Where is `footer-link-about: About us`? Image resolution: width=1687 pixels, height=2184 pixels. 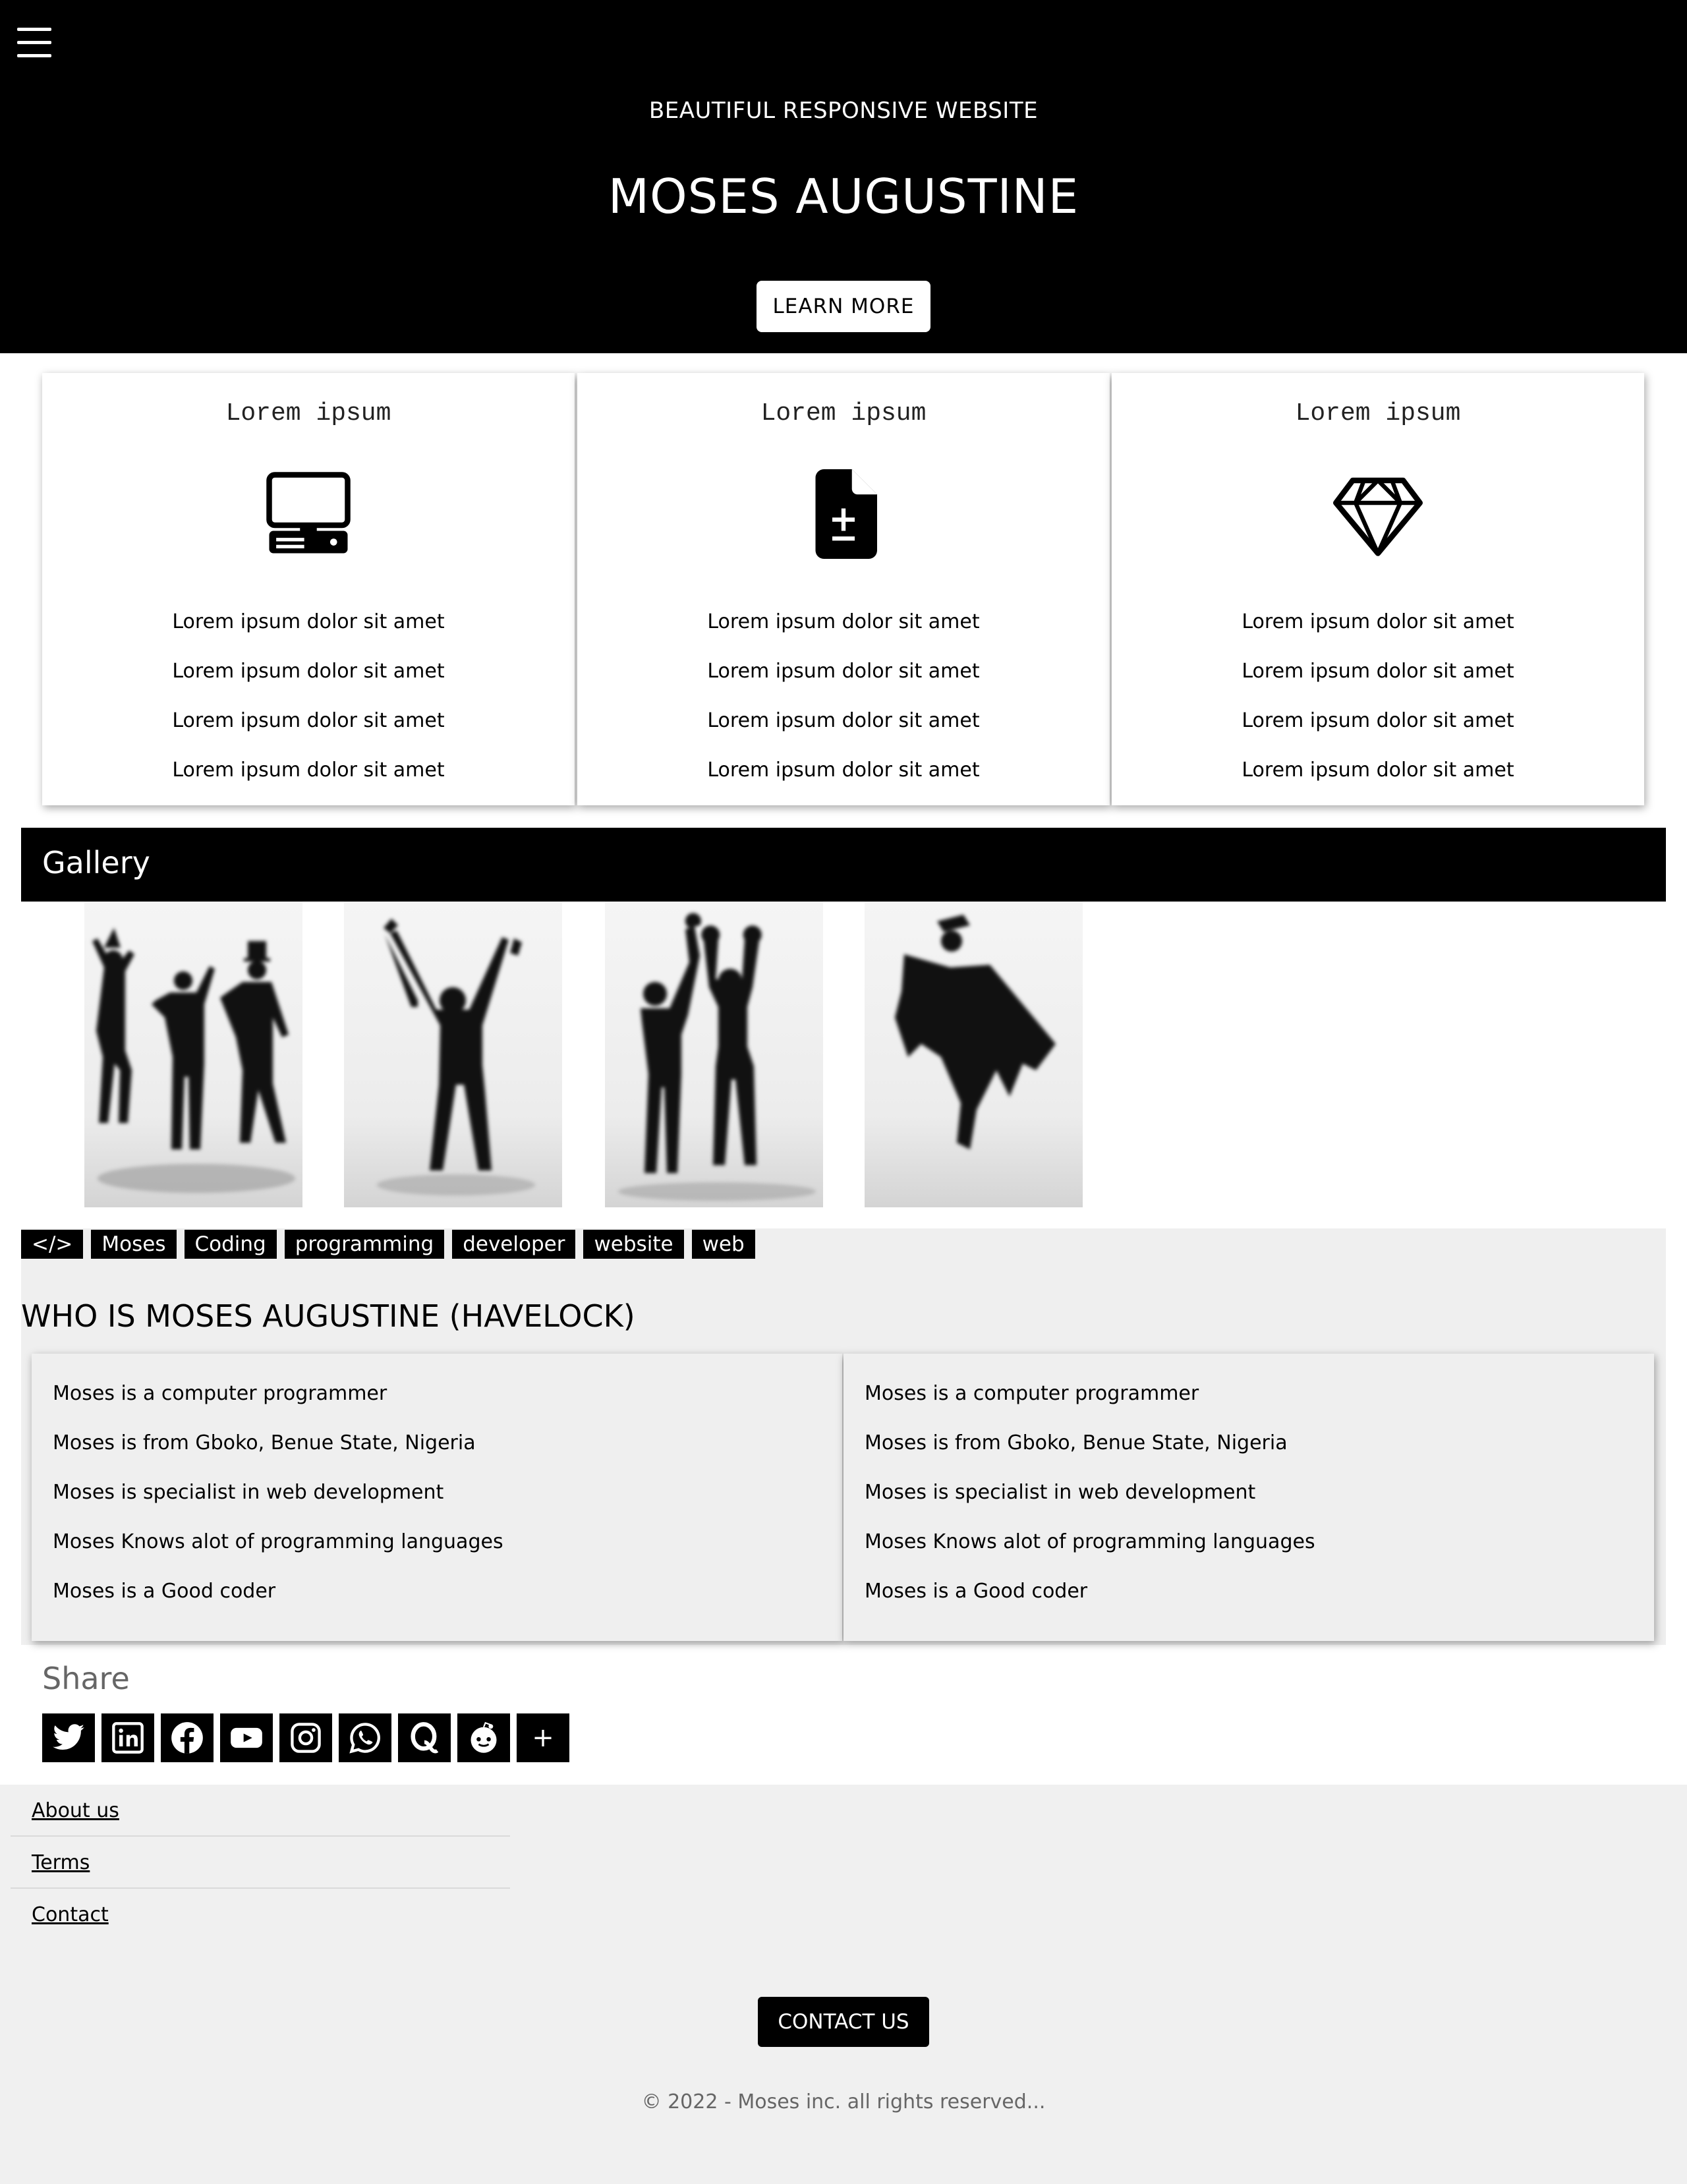
footer-link-about: About us is located at coordinates (260, 1811).